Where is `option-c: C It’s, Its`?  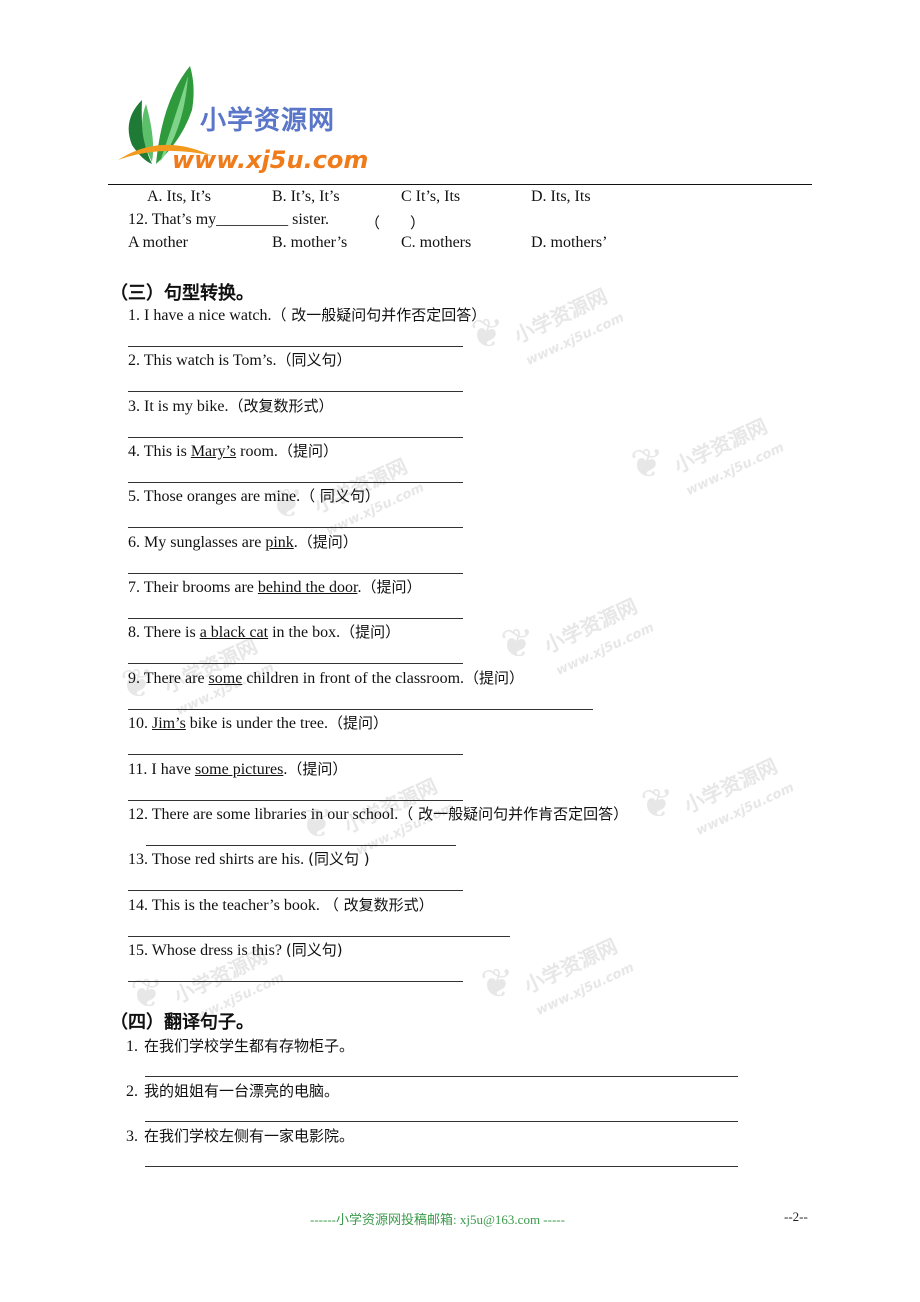 option-c: C It’s, Its is located at coordinates (431, 196).